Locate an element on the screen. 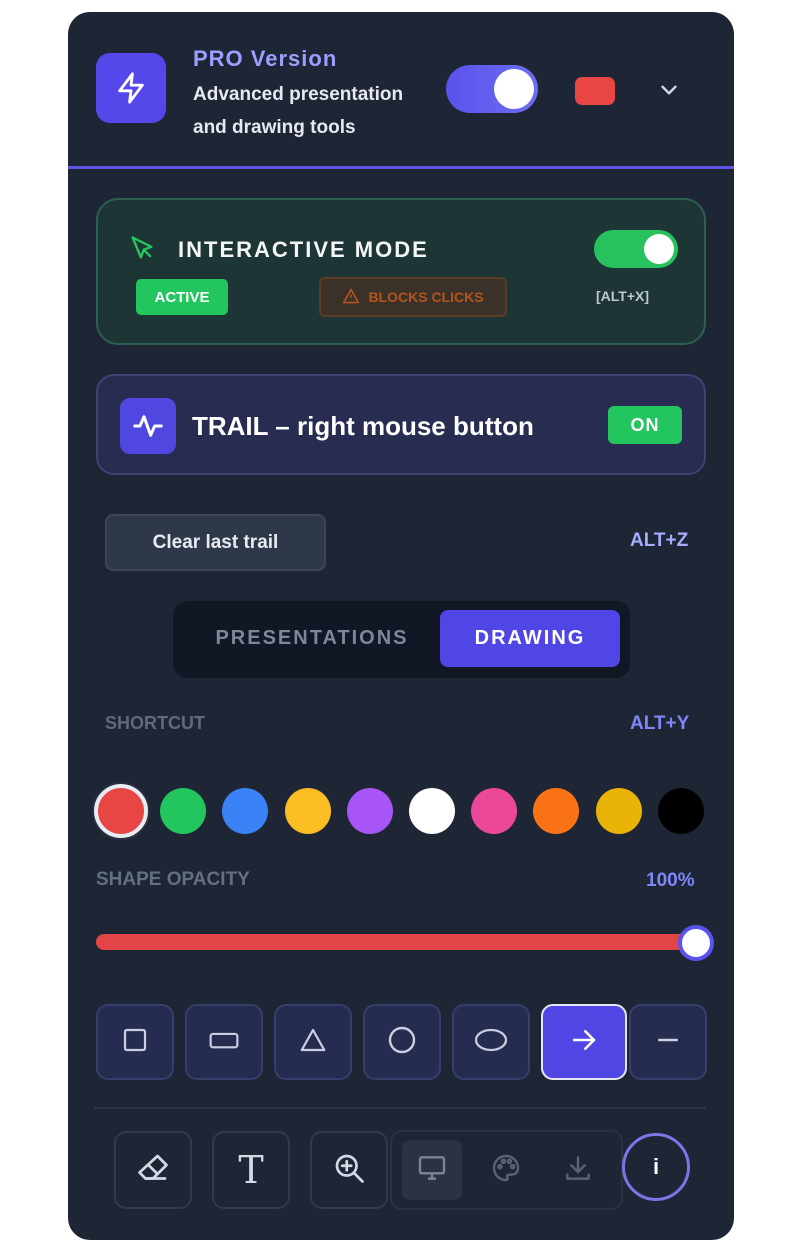 The width and height of the screenshot is (800, 1257). circle-icon is located at coordinates (402, 1042).